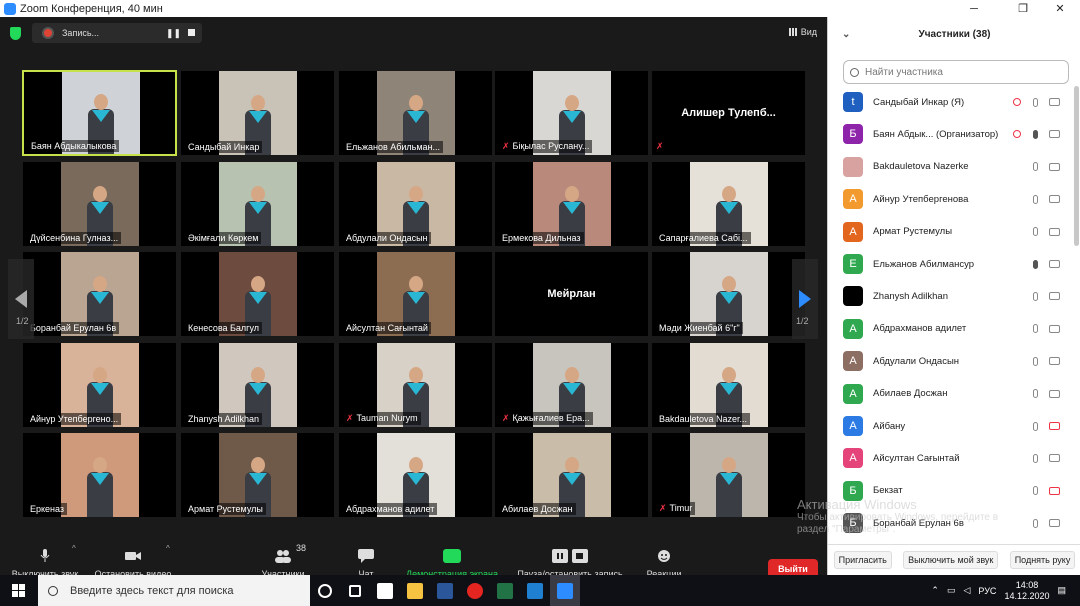 This screenshot has width=1080, height=606. I want to click on start-button, so click(19, 590).